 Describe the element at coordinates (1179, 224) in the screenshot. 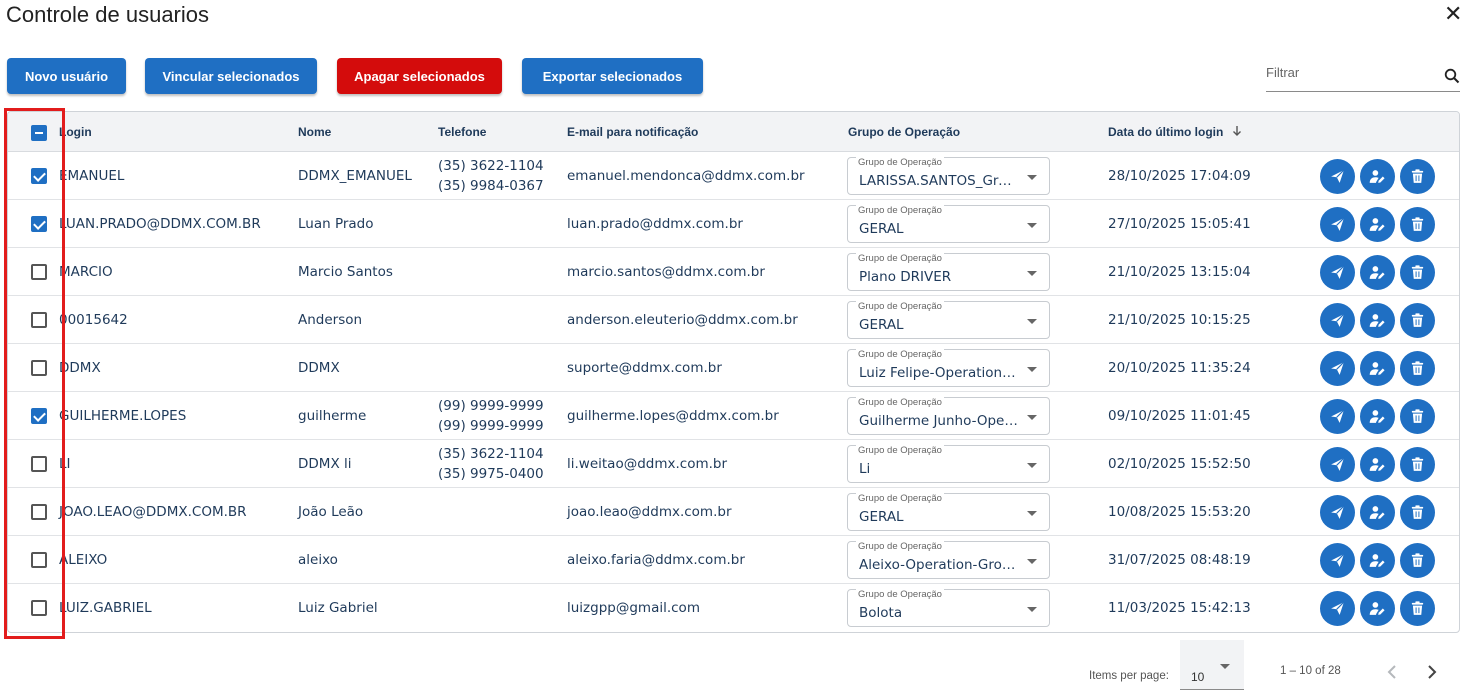

I see `last-login-cell: 27/10/2025 15:05:41` at that location.